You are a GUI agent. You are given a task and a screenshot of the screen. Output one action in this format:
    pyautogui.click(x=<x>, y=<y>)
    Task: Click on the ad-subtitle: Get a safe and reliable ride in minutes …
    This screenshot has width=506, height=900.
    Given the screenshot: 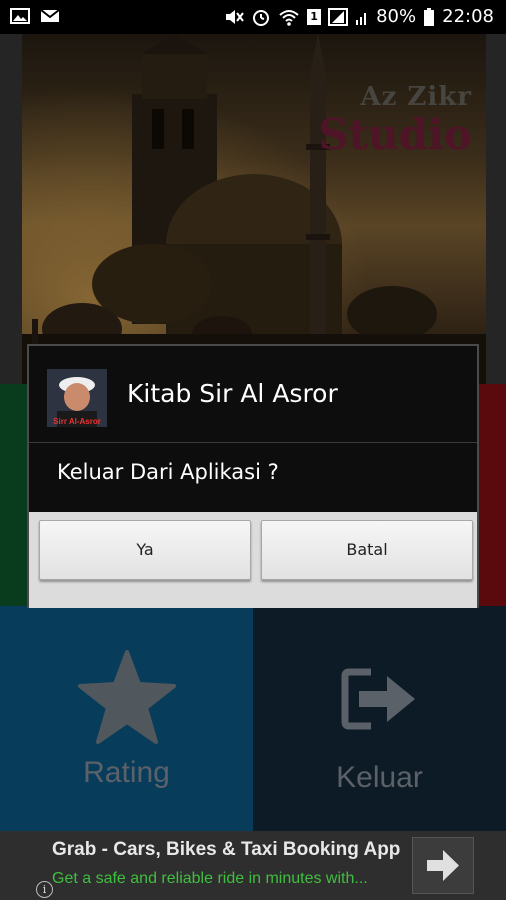 What is the action you would take?
    pyautogui.click(x=210, y=879)
    